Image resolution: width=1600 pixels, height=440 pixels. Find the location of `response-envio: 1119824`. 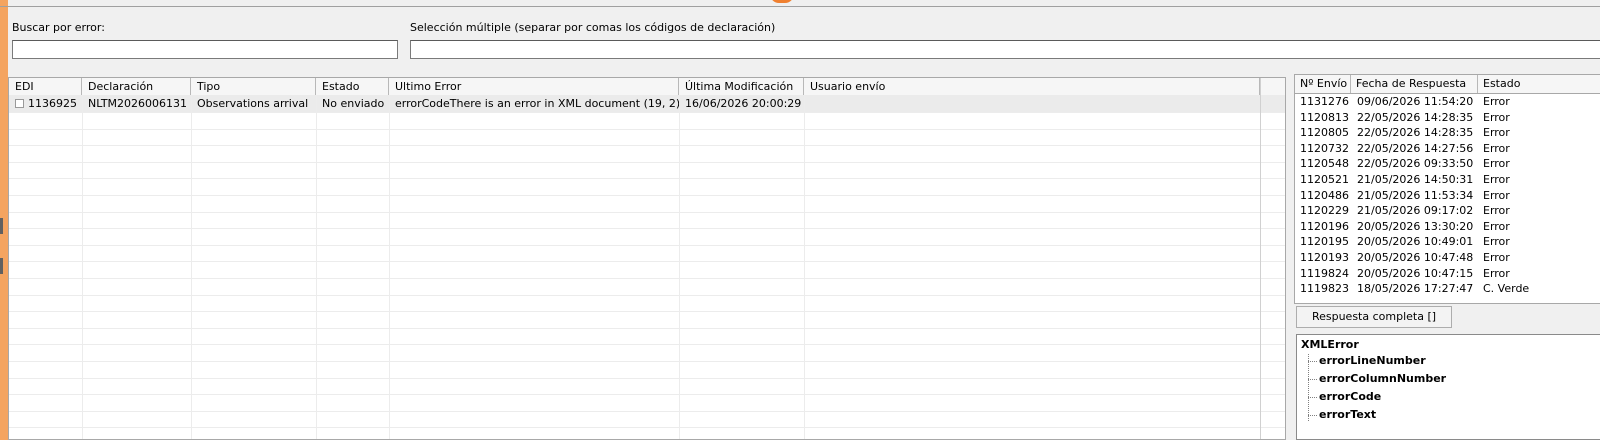

response-envio: 1119824 is located at coordinates (1324, 273).